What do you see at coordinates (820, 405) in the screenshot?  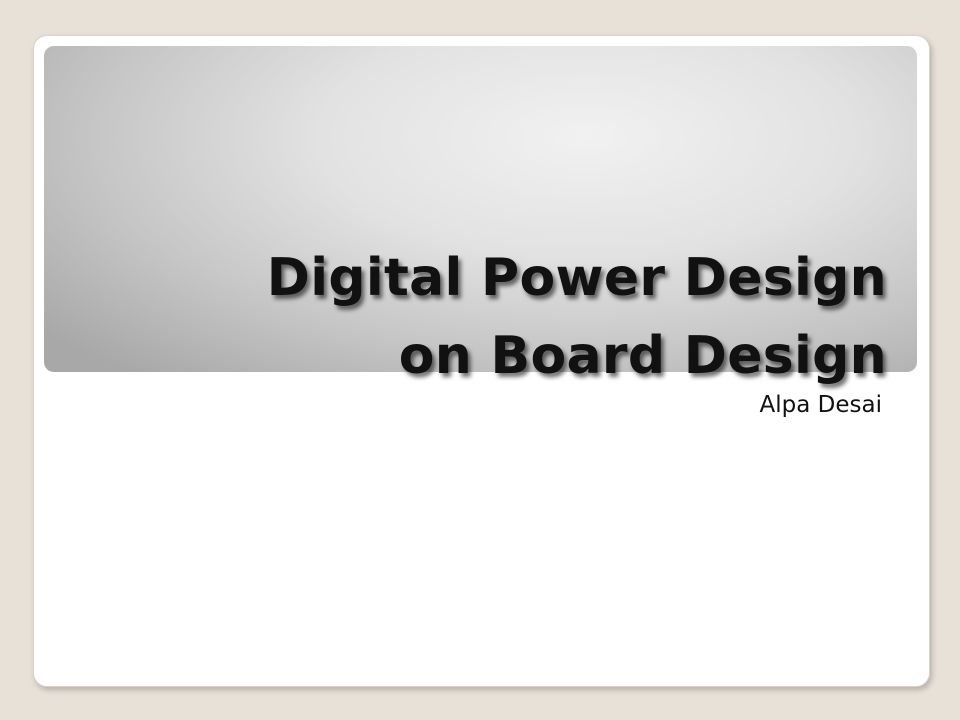 I see `slide-subtitle: Alpa Desai` at bounding box center [820, 405].